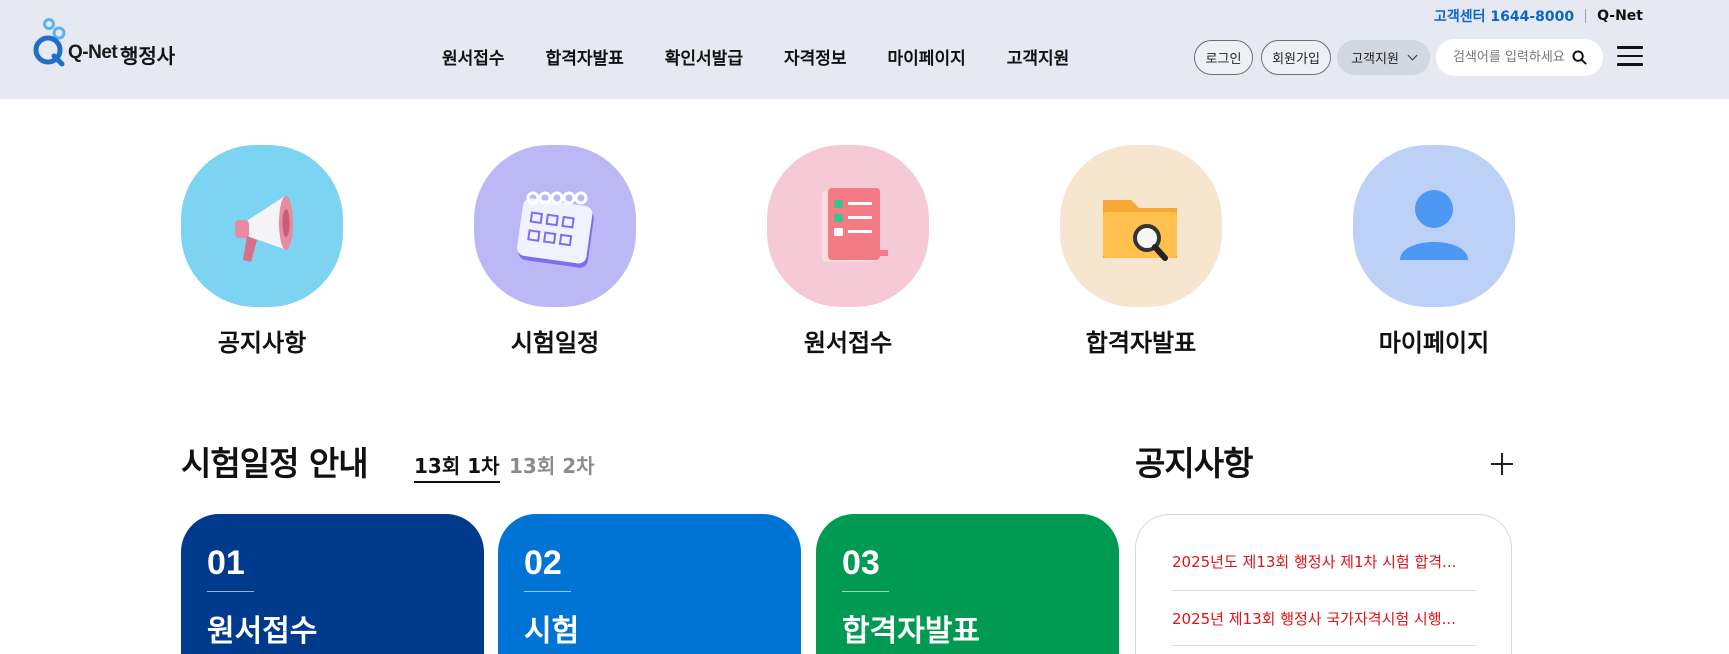 The image size is (1729, 654). I want to click on login-button: 로그인, so click(1223, 57).